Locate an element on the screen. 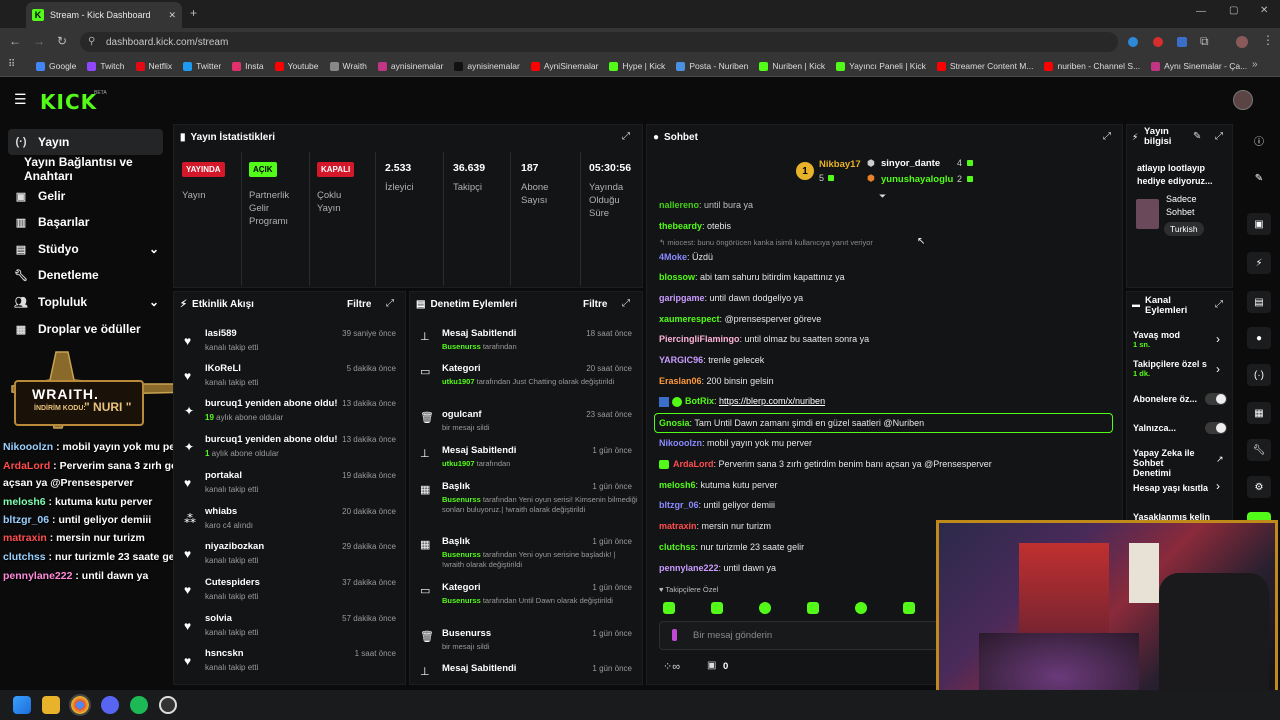 Image resolution: width=1280 pixels, height=720 pixels. document-icon: ▤ is located at coordinates (1259, 302).